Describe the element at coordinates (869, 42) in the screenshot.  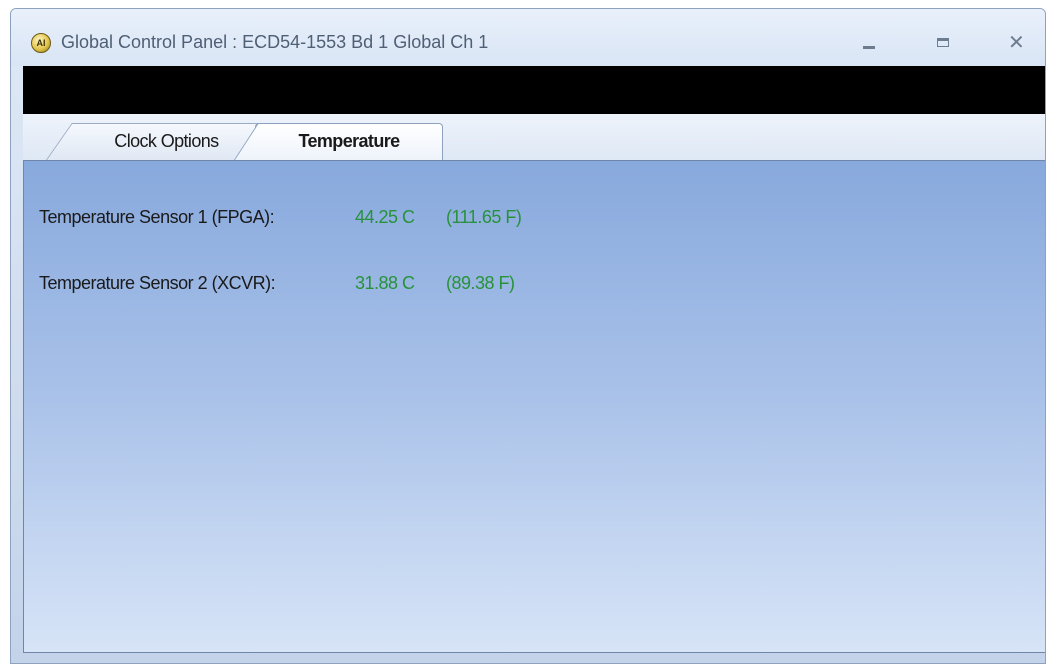
I see `minimize-button` at that location.